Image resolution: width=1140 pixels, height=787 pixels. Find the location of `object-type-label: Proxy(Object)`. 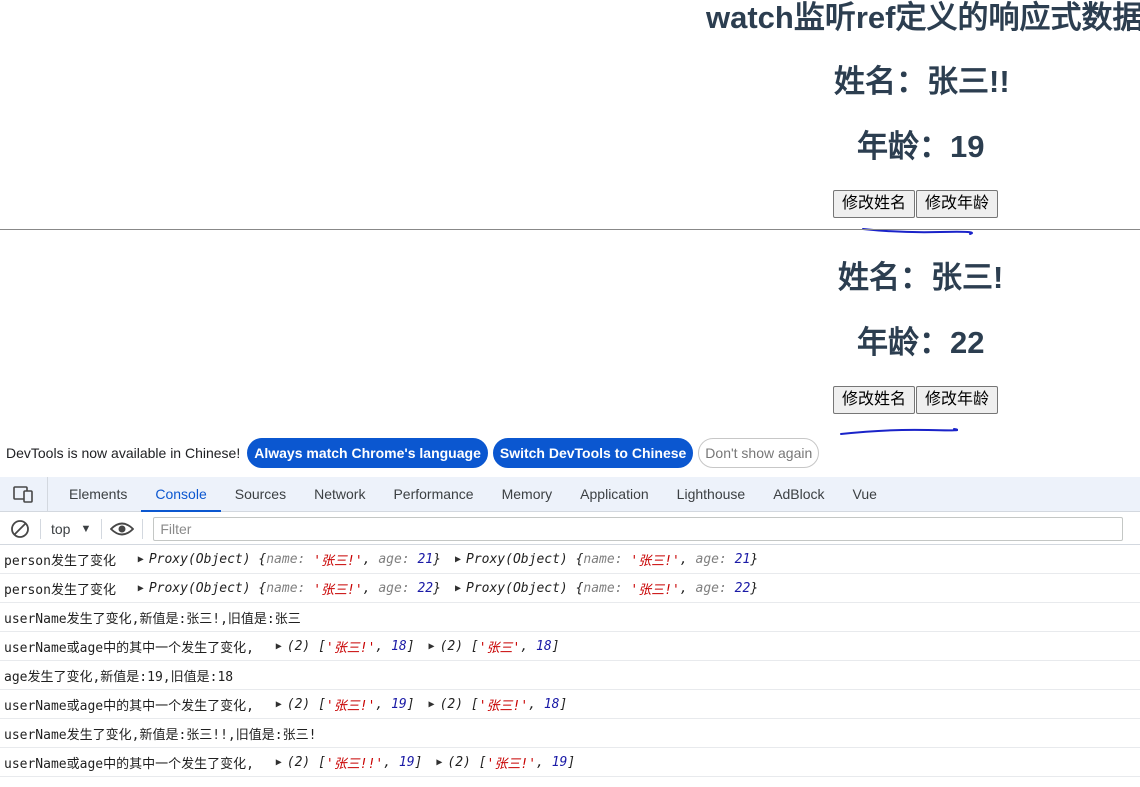

object-type-label: Proxy(Object) is located at coordinates (203, 559).